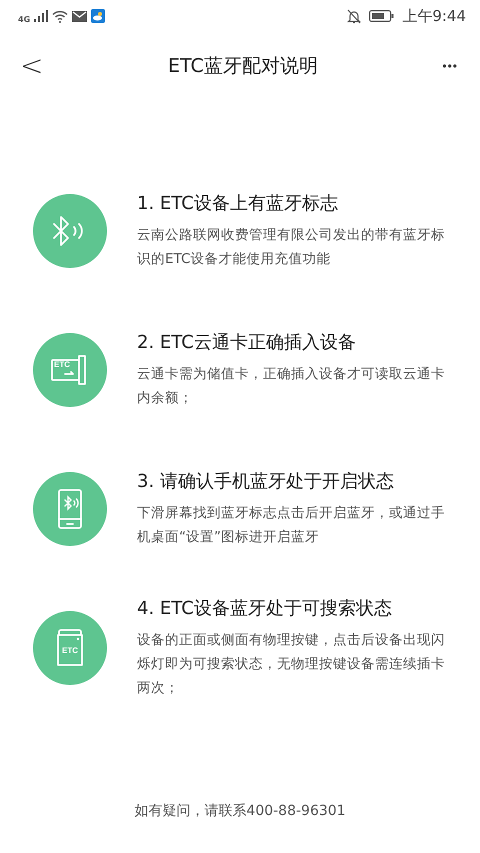  Describe the element at coordinates (41, 16) in the screenshot. I see `signal-icon` at that location.